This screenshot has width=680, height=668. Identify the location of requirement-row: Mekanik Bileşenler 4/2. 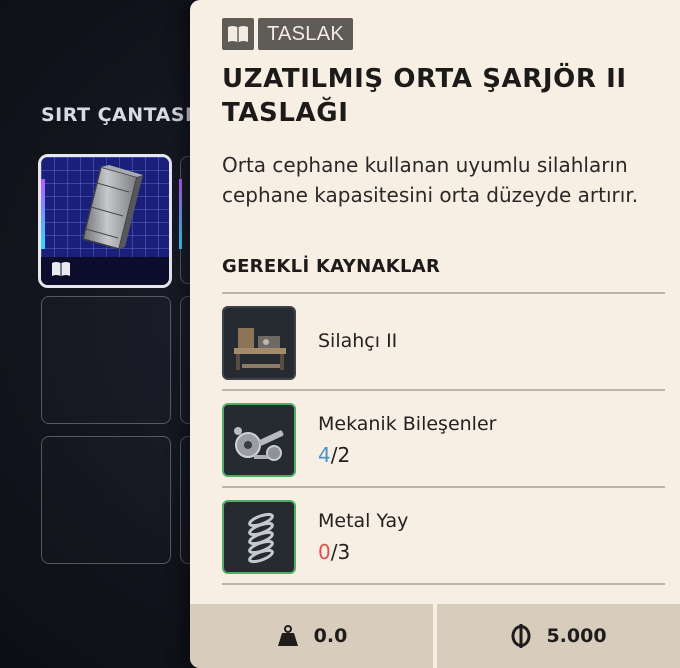
(443, 437).